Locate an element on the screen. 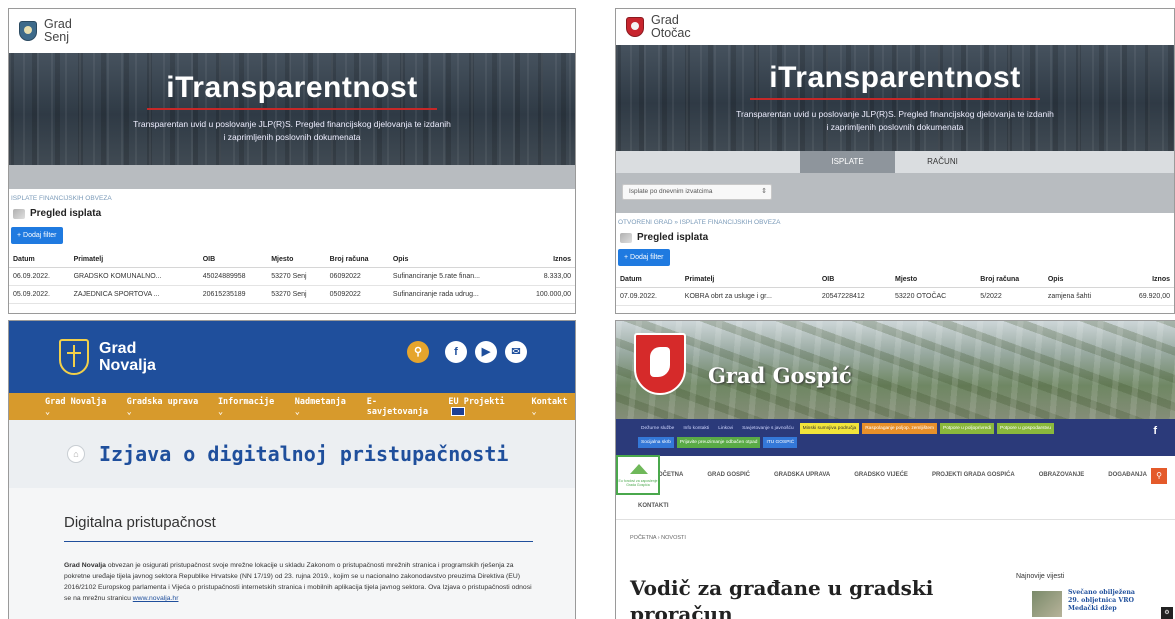  nav-projekti: PROJEKTI GRADA GOSPIĆA is located at coordinates (973, 475).